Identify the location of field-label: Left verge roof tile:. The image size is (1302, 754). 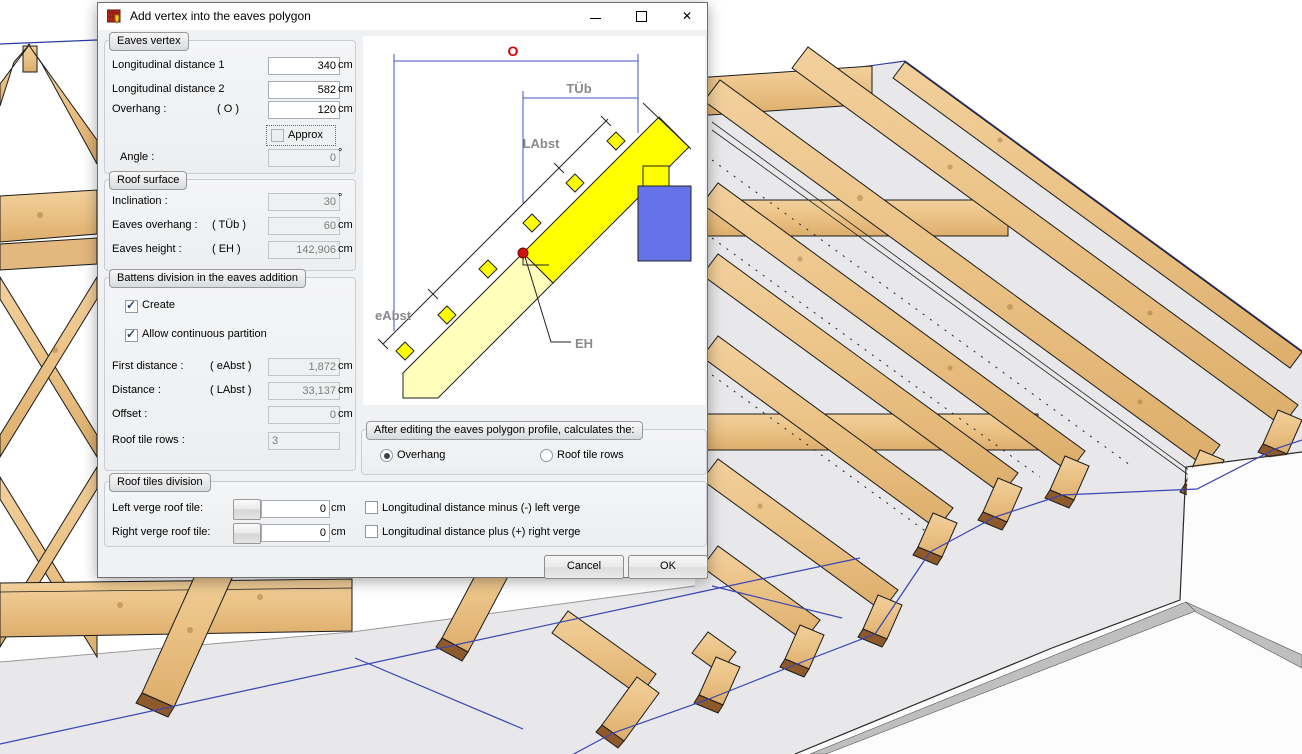
(158, 508).